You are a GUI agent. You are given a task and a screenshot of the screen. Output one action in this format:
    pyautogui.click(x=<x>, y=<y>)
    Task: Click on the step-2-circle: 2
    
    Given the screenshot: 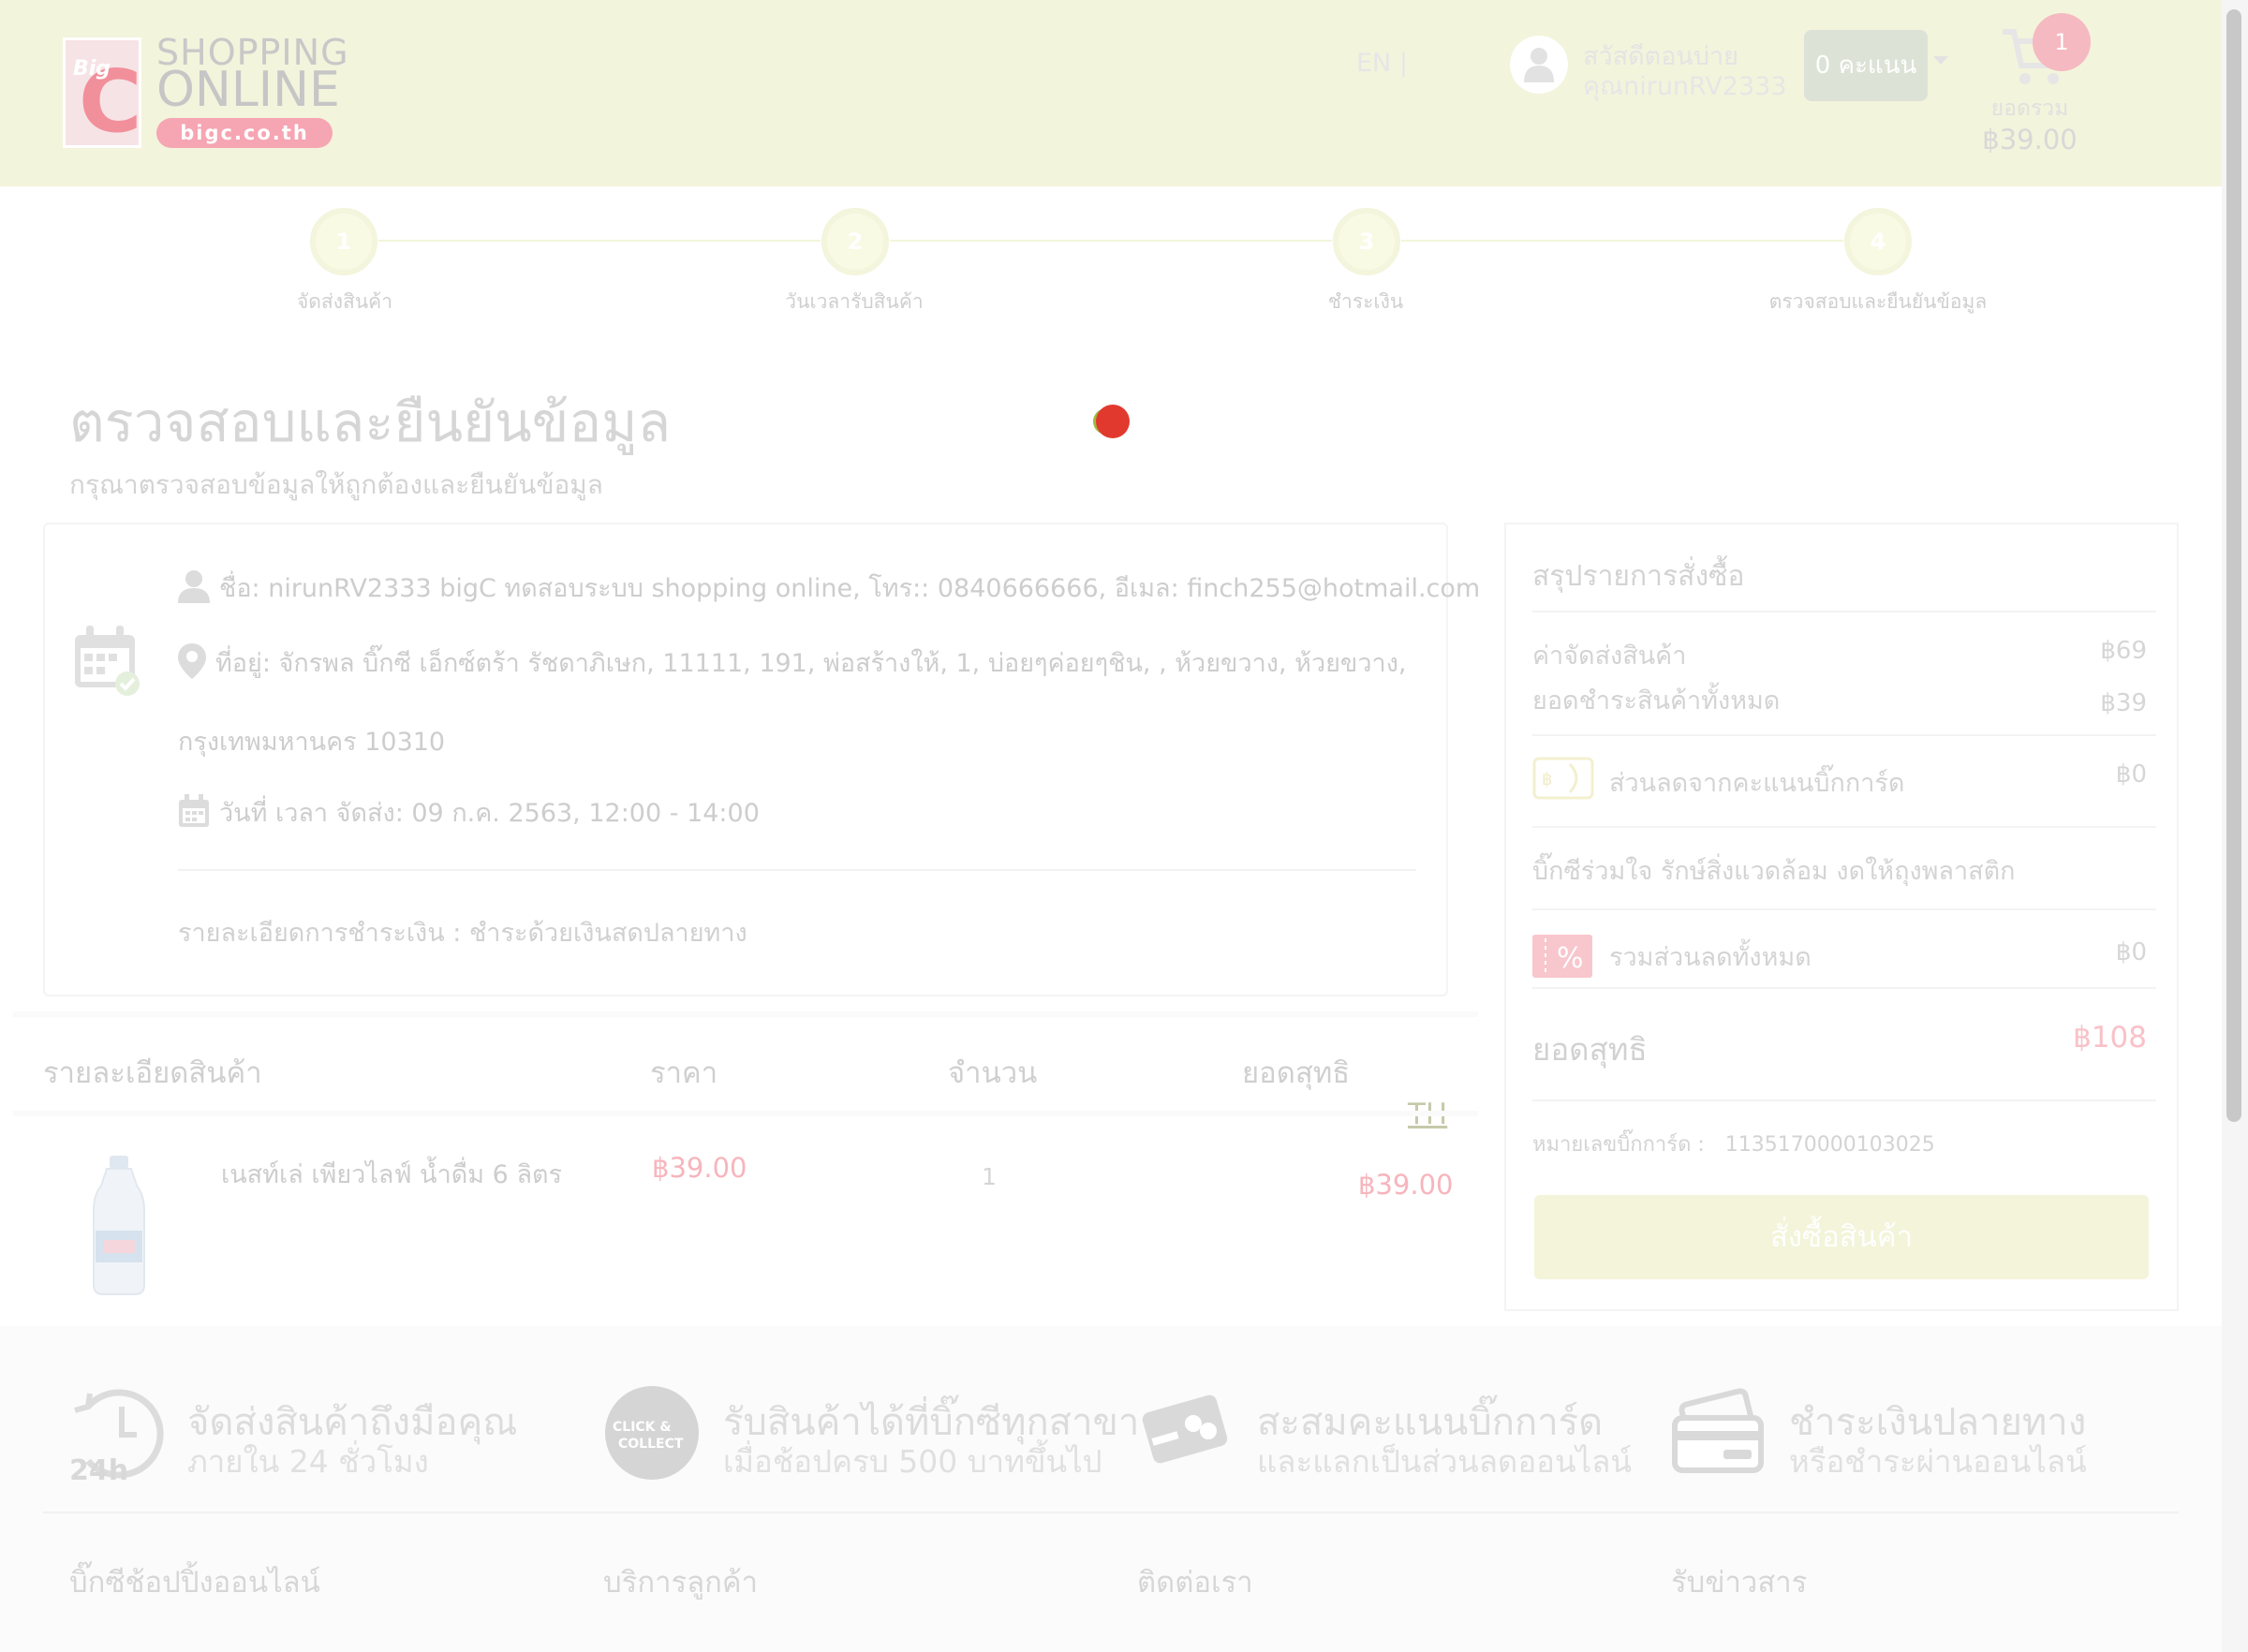 What is the action you would take?
    pyautogui.click(x=855, y=242)
    